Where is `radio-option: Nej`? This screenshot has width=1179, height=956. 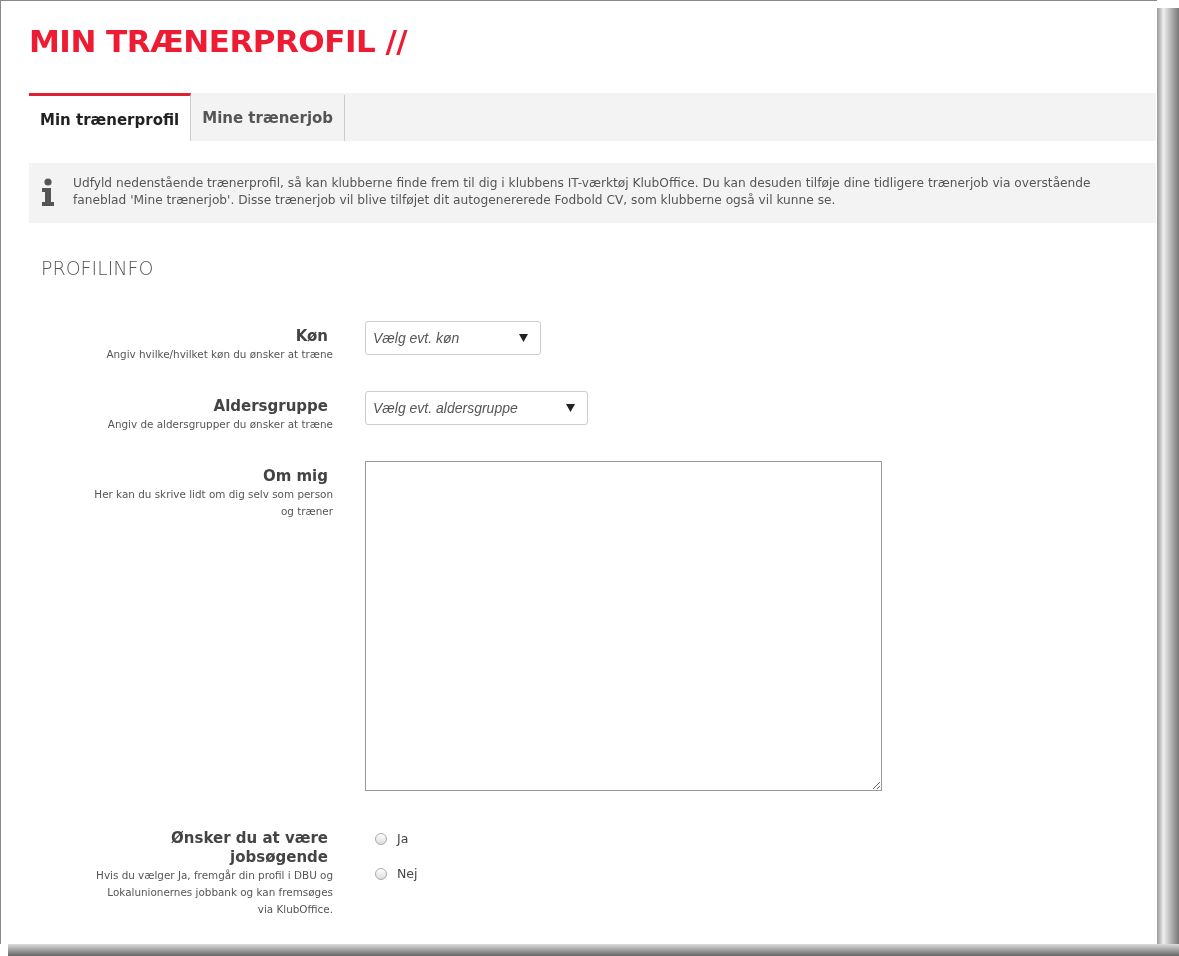 radio-option: Nej is located at coordinates (396, 873).